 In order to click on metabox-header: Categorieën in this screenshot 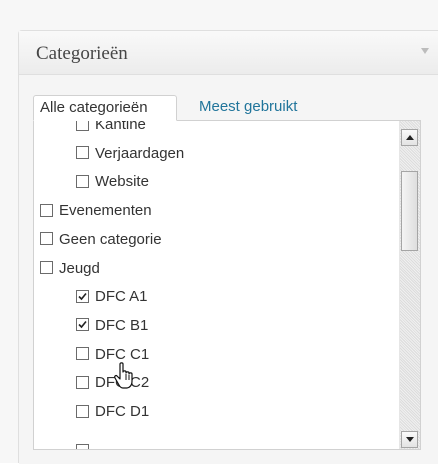, I will do `click(228, 53)`.